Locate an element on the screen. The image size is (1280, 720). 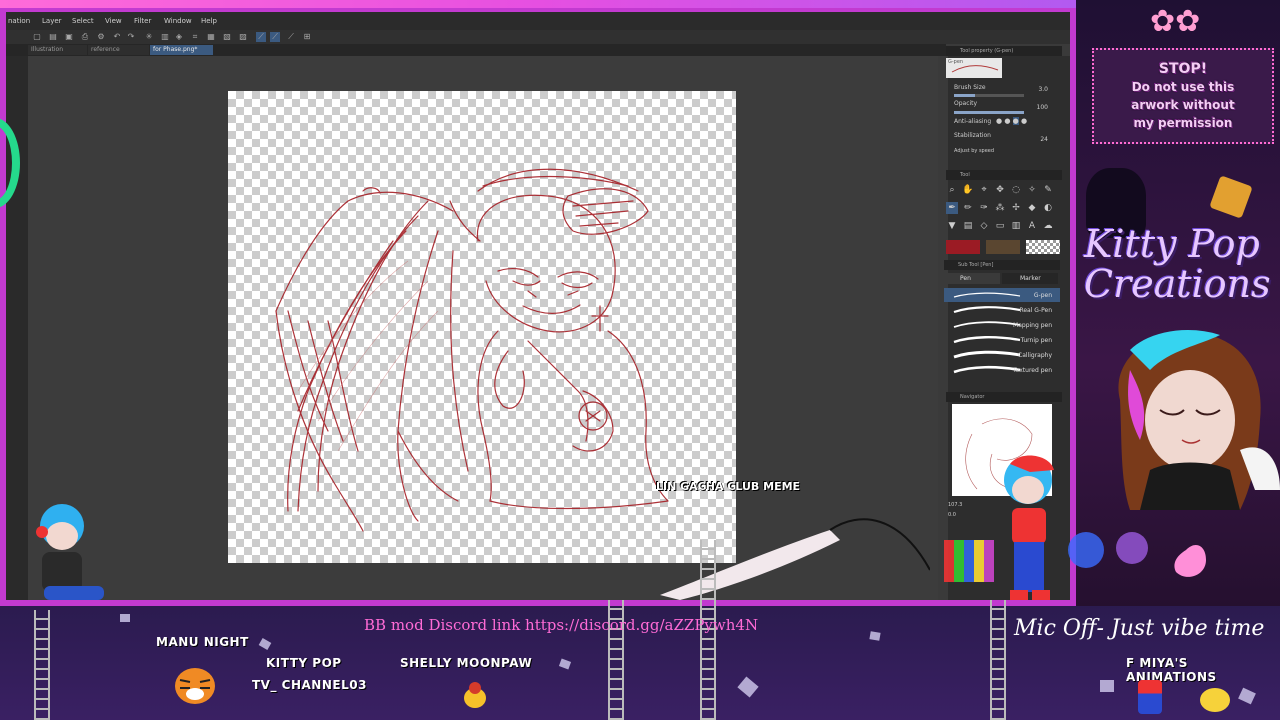
redo-icon: ↷ is located at coordinates (131, 37).